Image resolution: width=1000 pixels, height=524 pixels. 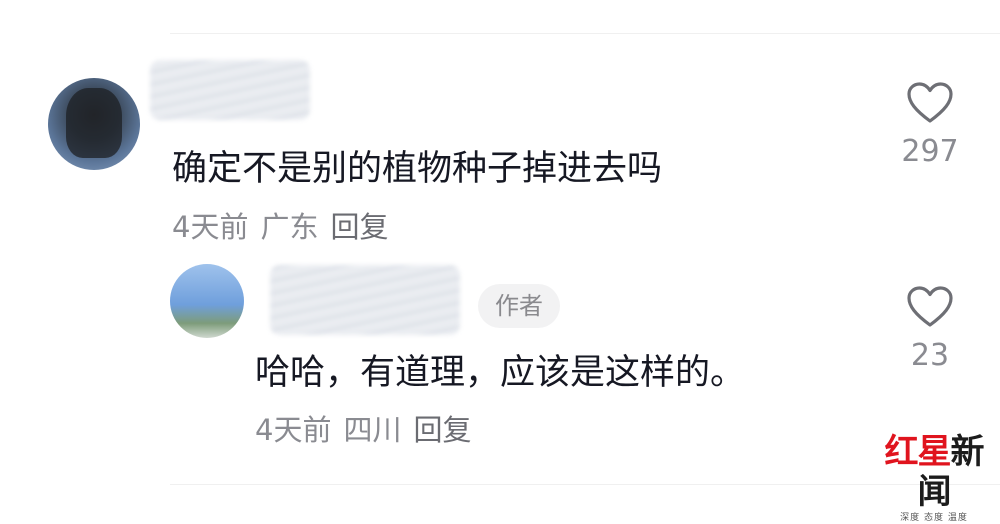 I want to click on comment-meta: 4天前 广东 回复, so click(x=286, y=225).